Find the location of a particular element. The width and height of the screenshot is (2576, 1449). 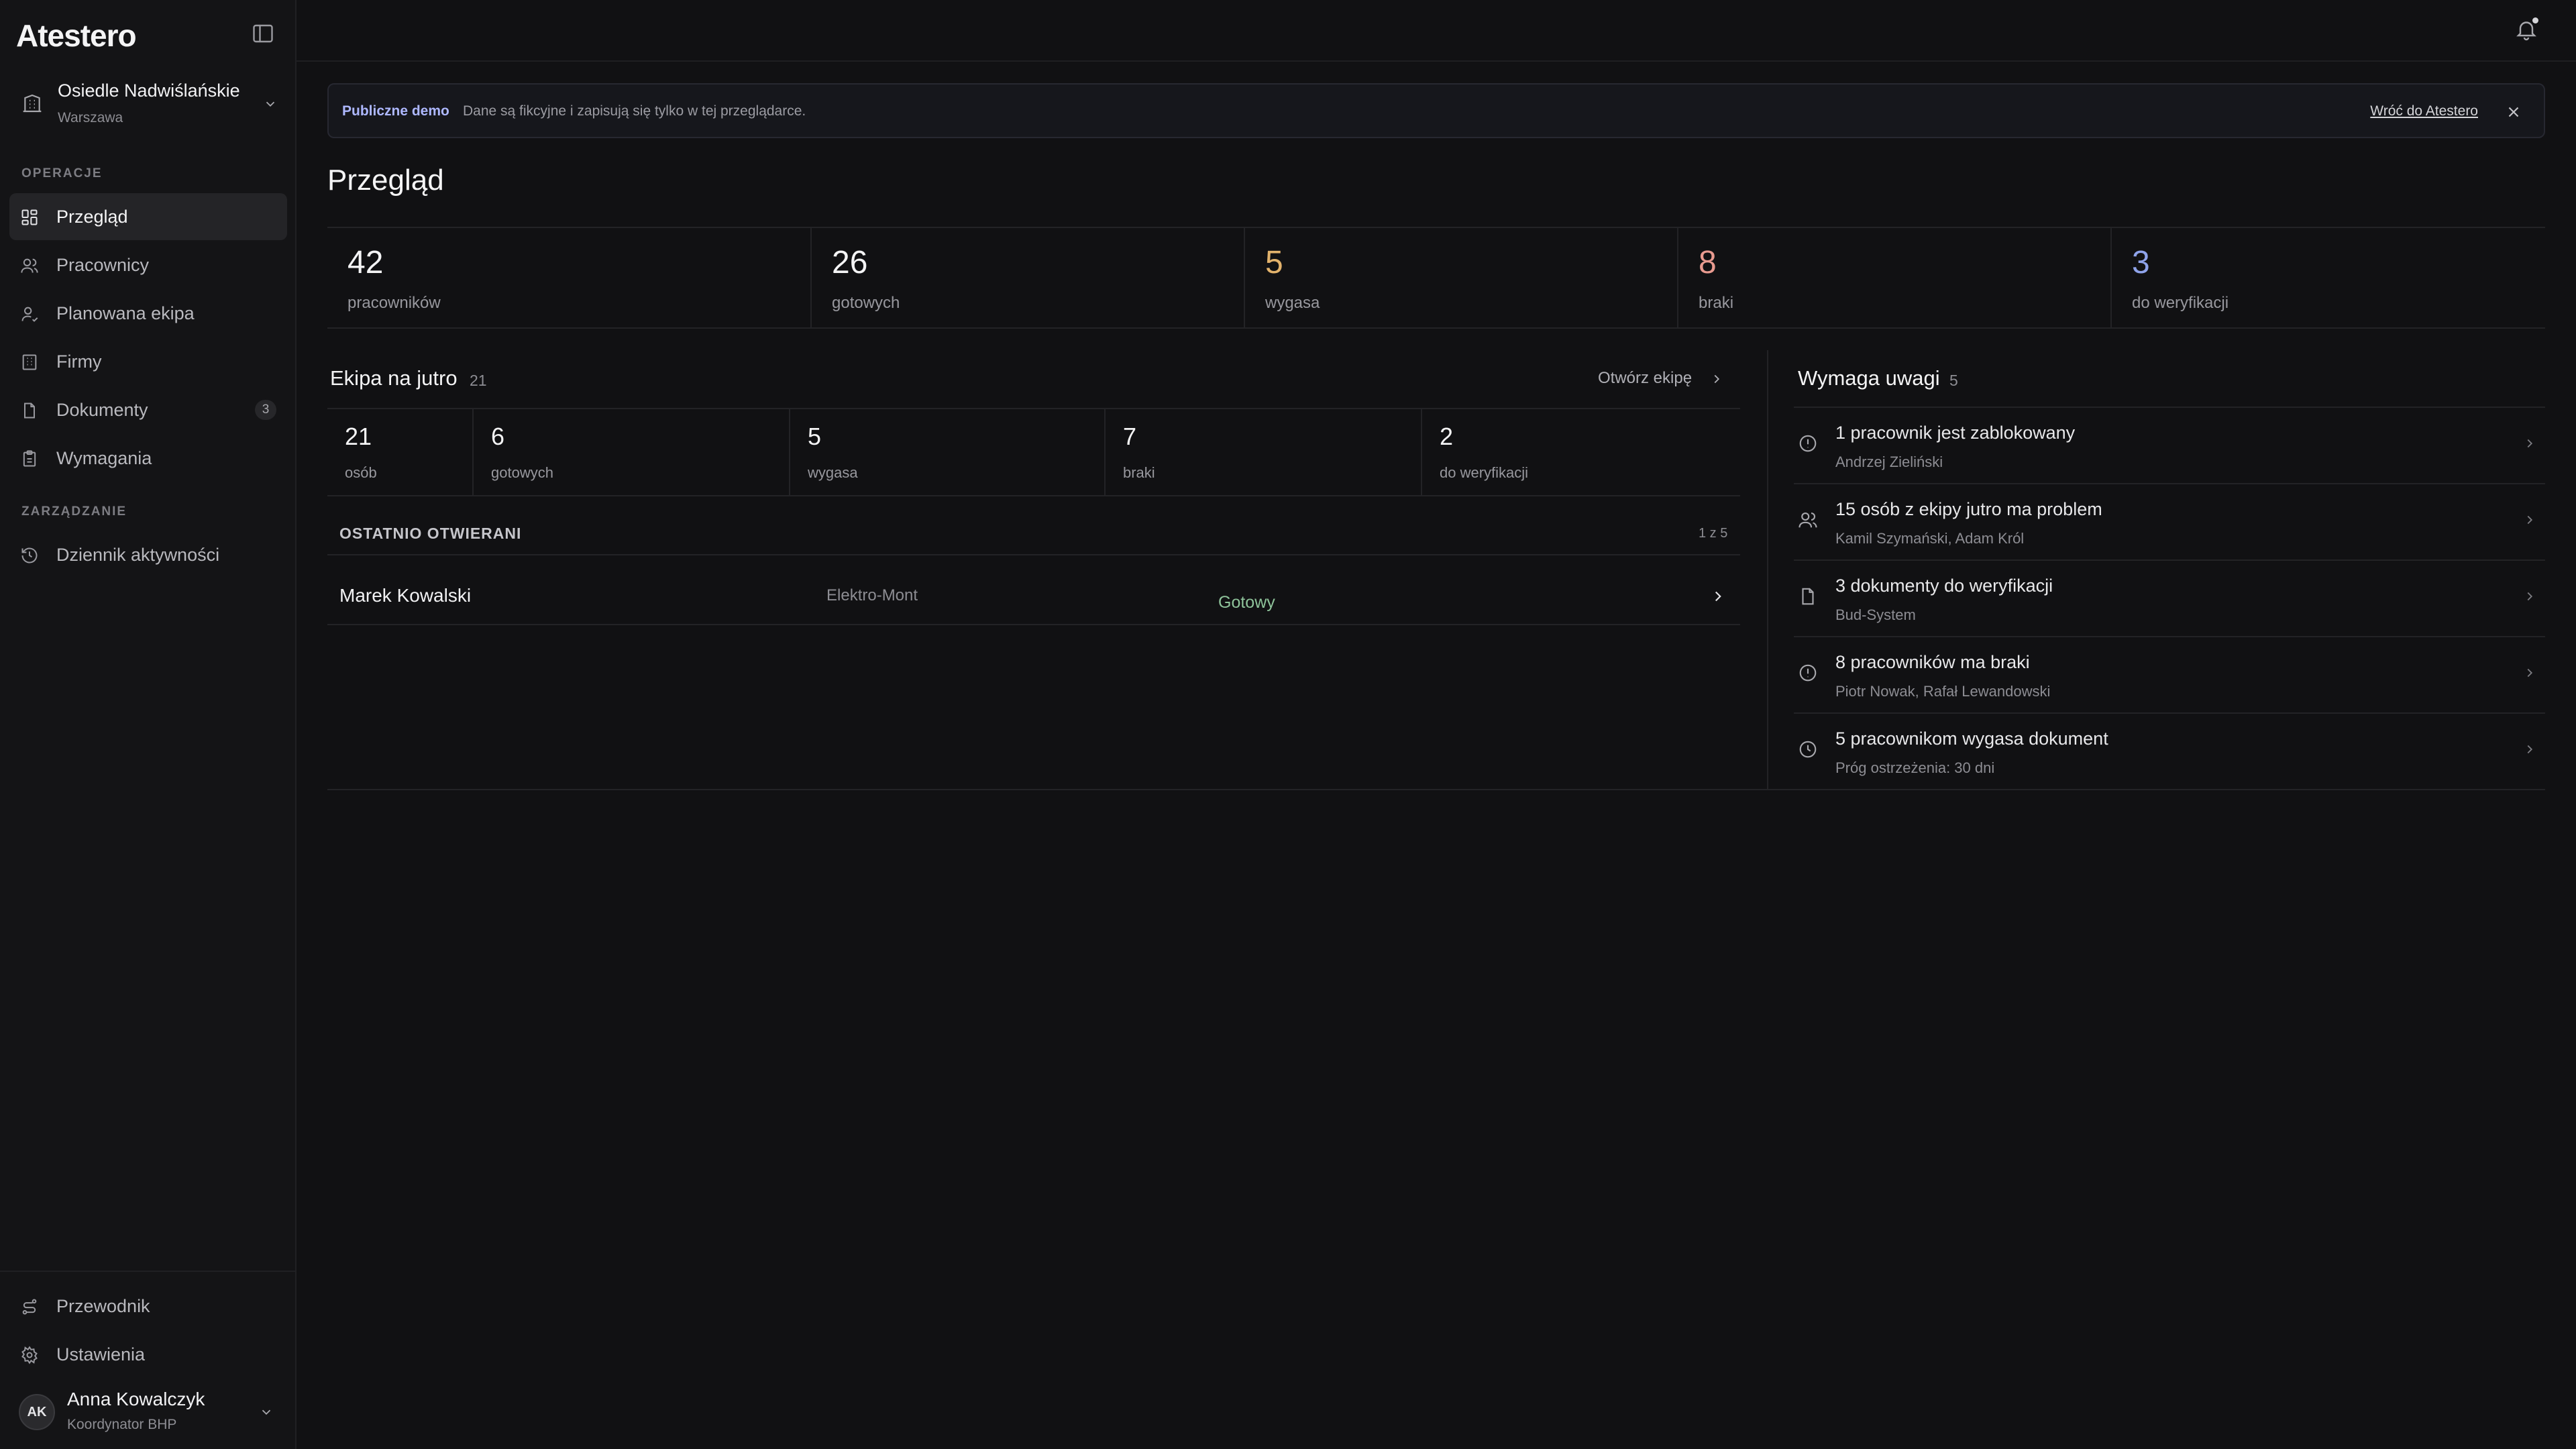

stat-expiring: 5 wygasa is located at coordinates (1461, 277).